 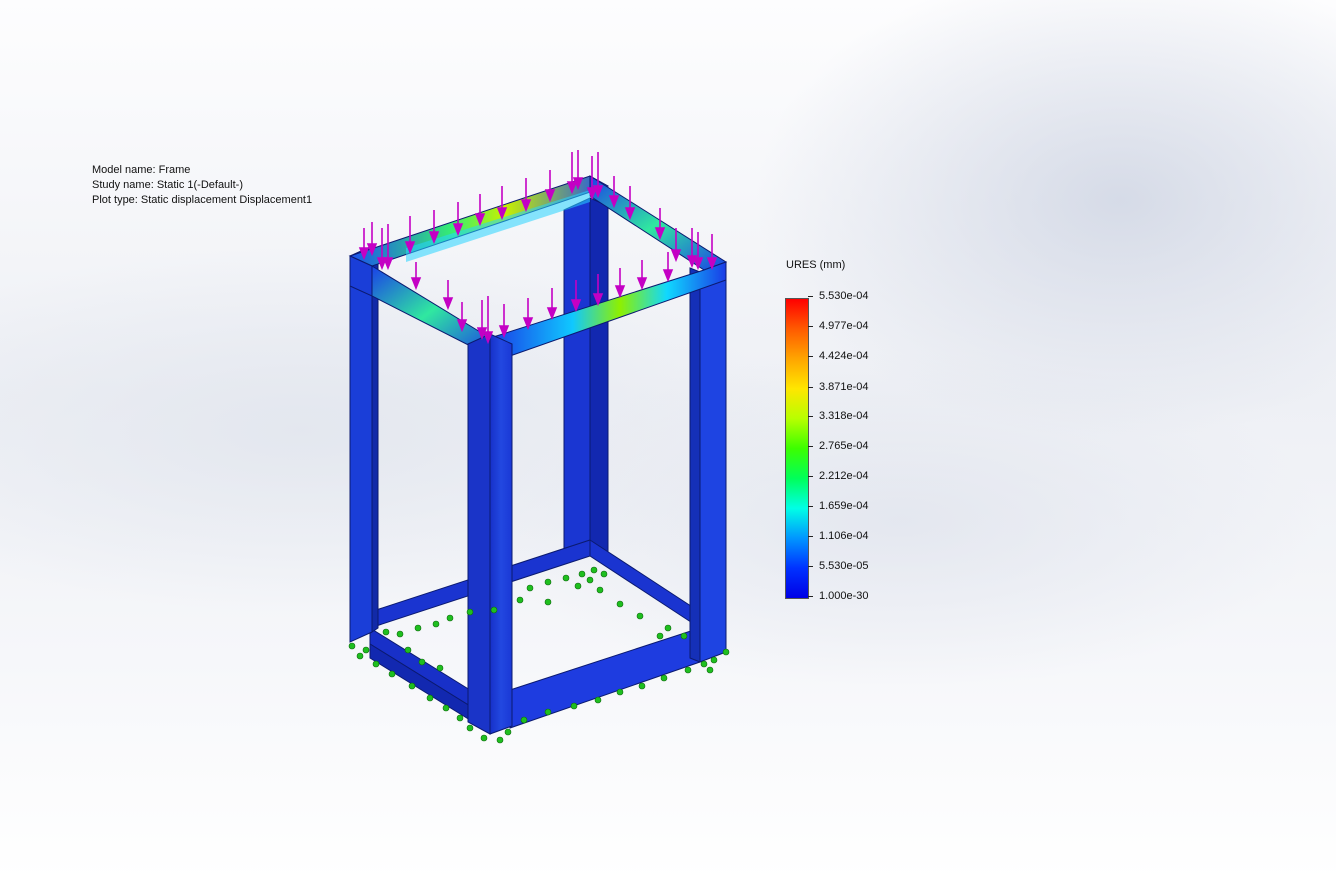 I want to click on bottom-frame, so click(x=535, y=634).